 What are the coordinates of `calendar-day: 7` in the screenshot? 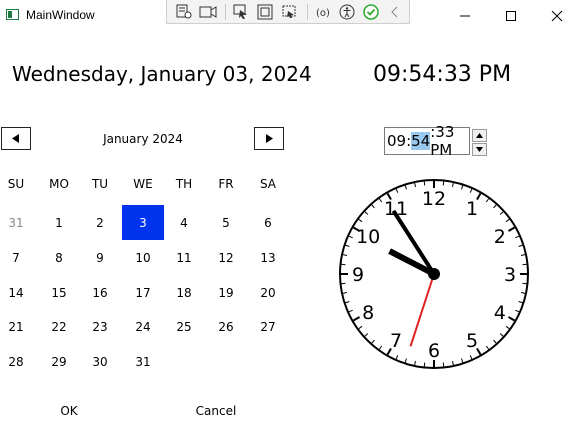 It's located at (18, 257).